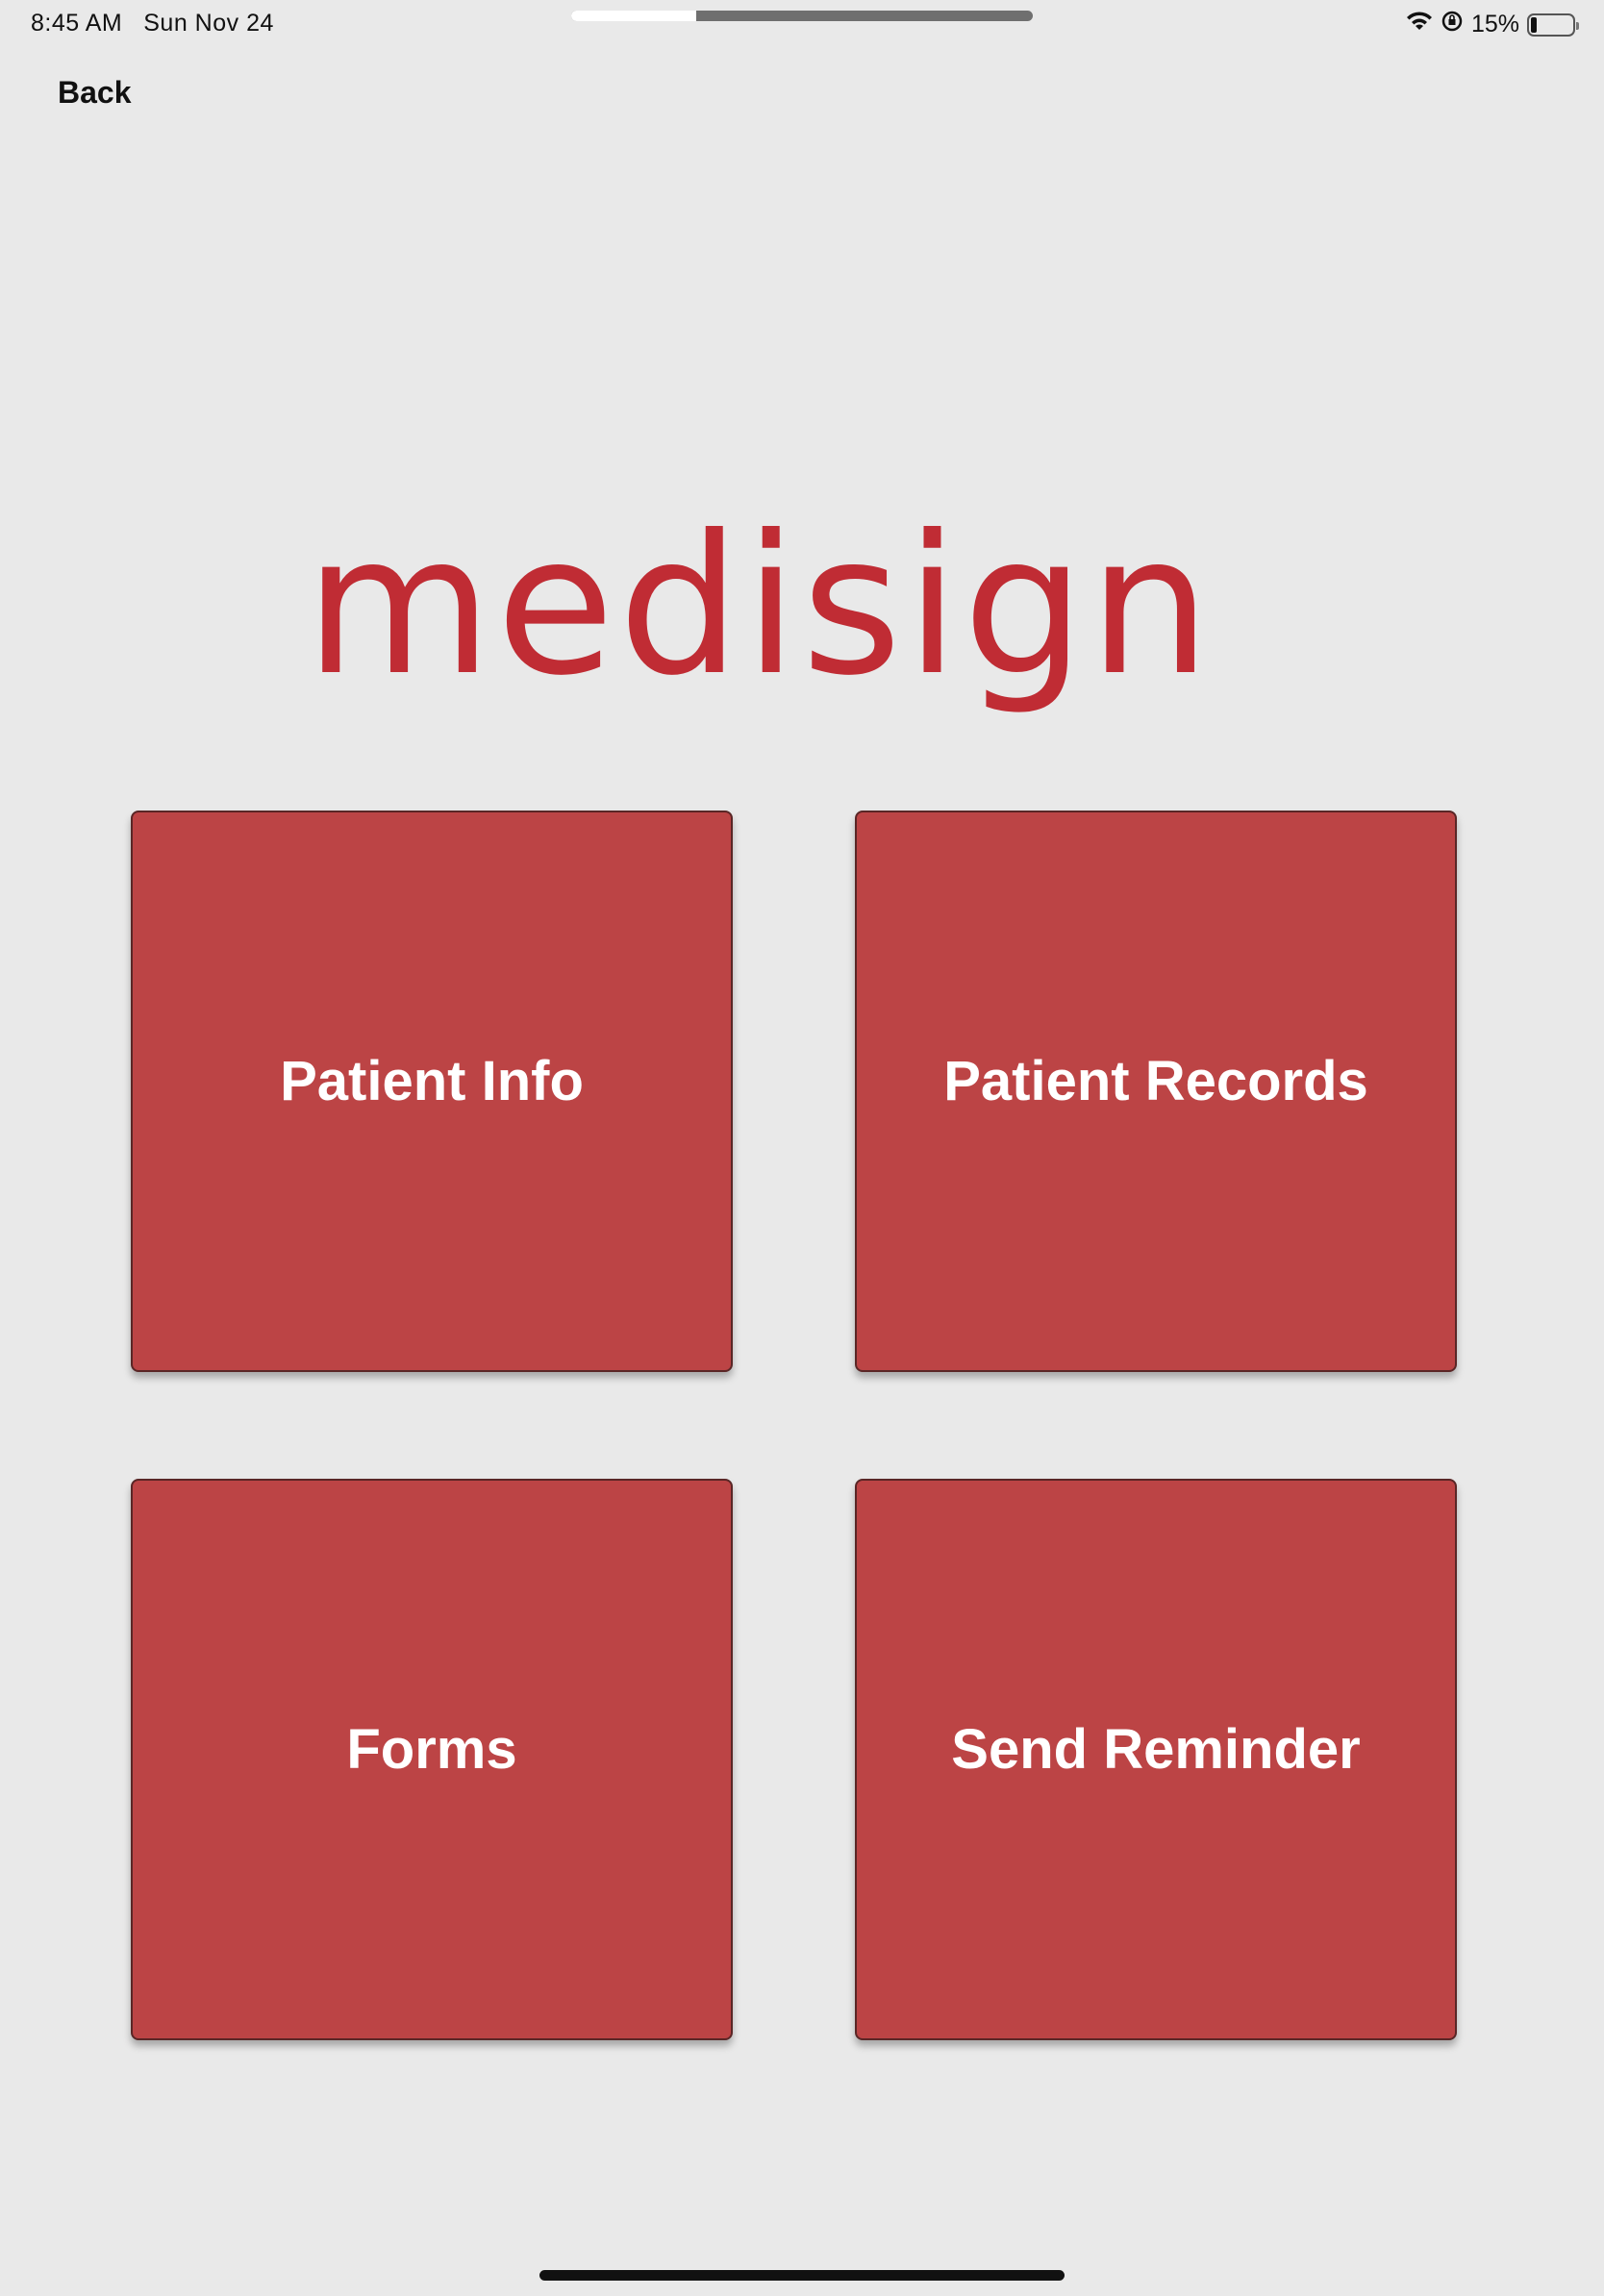 This screenshot has width=1604, height=2296. Describe the element at coordinates (1419, 24) in the screenshot. I see `wifi-icon` at that location.